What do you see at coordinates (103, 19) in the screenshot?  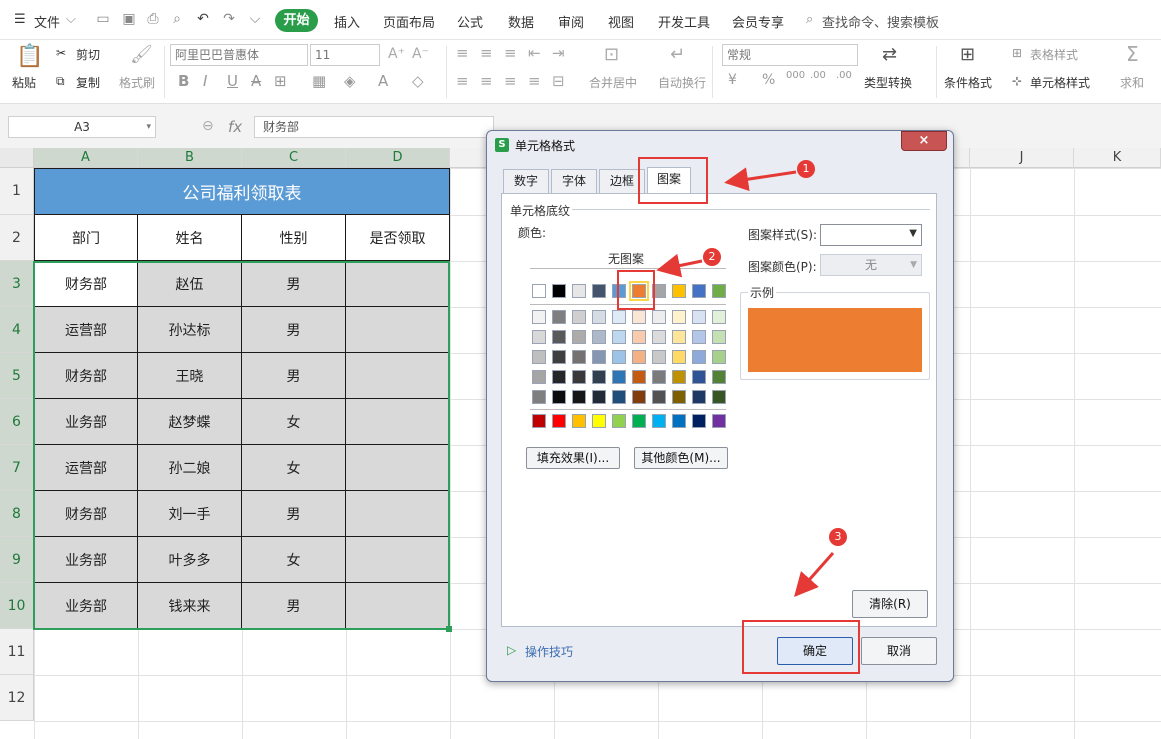 I see `save-icon: ▭` at bounding box center [103, 19].